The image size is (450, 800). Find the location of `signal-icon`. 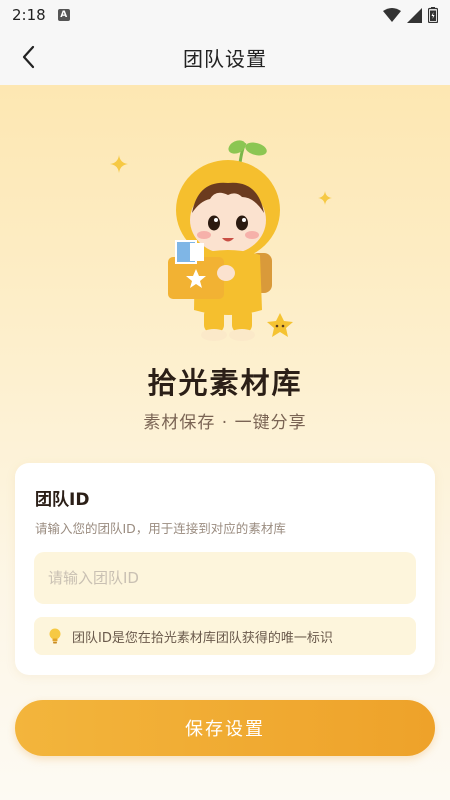

signal-icon is located at coordinates (414, 15).